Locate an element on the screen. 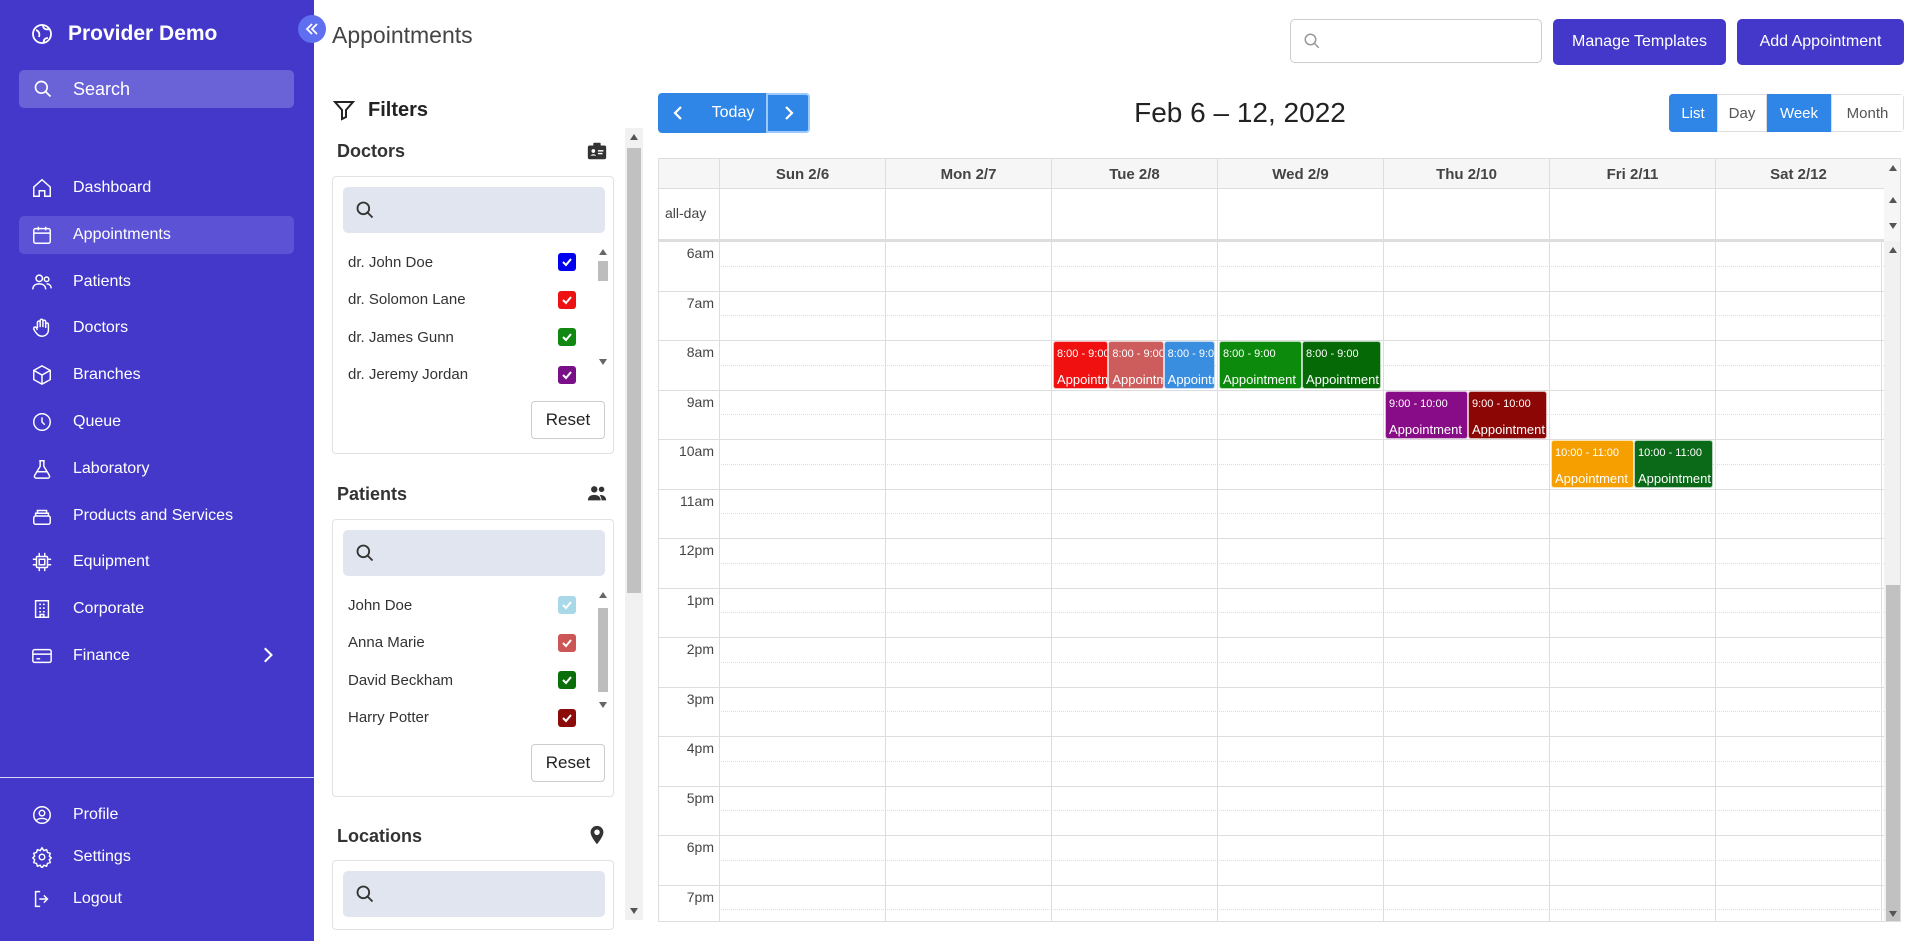 The width and height of the screenshot is (1920, 941). all-day-row: all-day is located at coordinates (1271, 215).